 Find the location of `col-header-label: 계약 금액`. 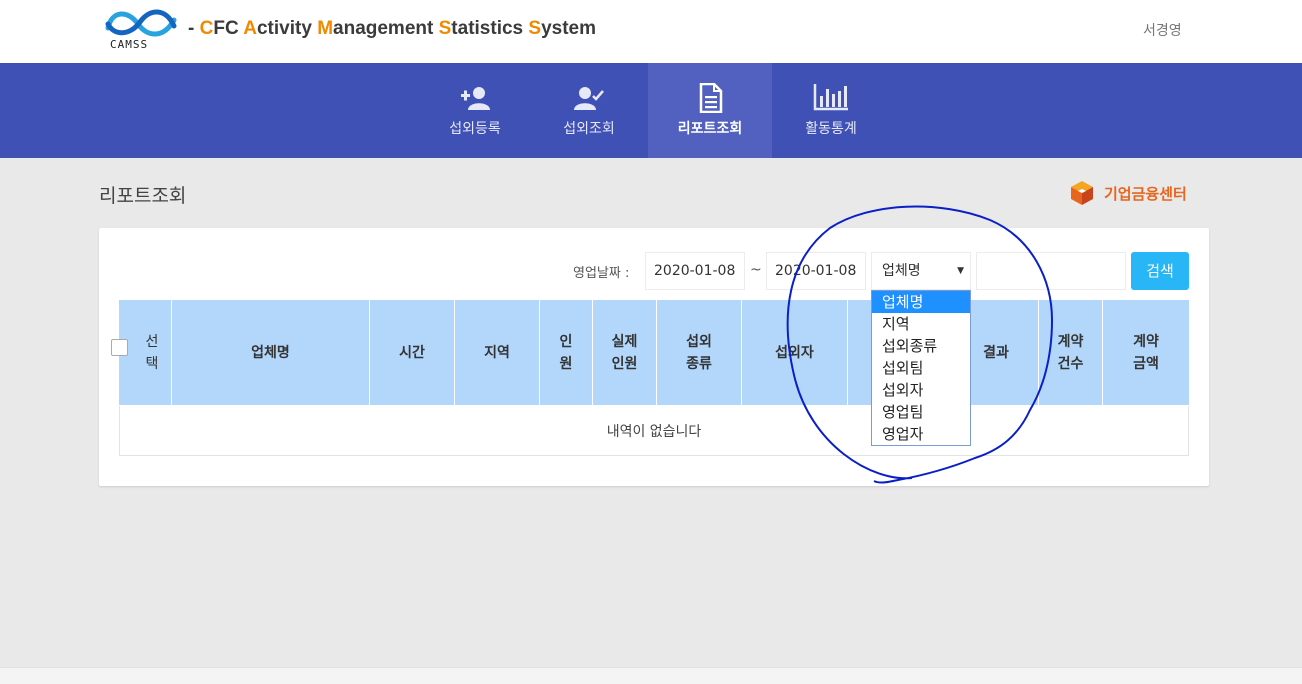

col-header-label: 계약 금액 is located at coordinates (1146, 352).